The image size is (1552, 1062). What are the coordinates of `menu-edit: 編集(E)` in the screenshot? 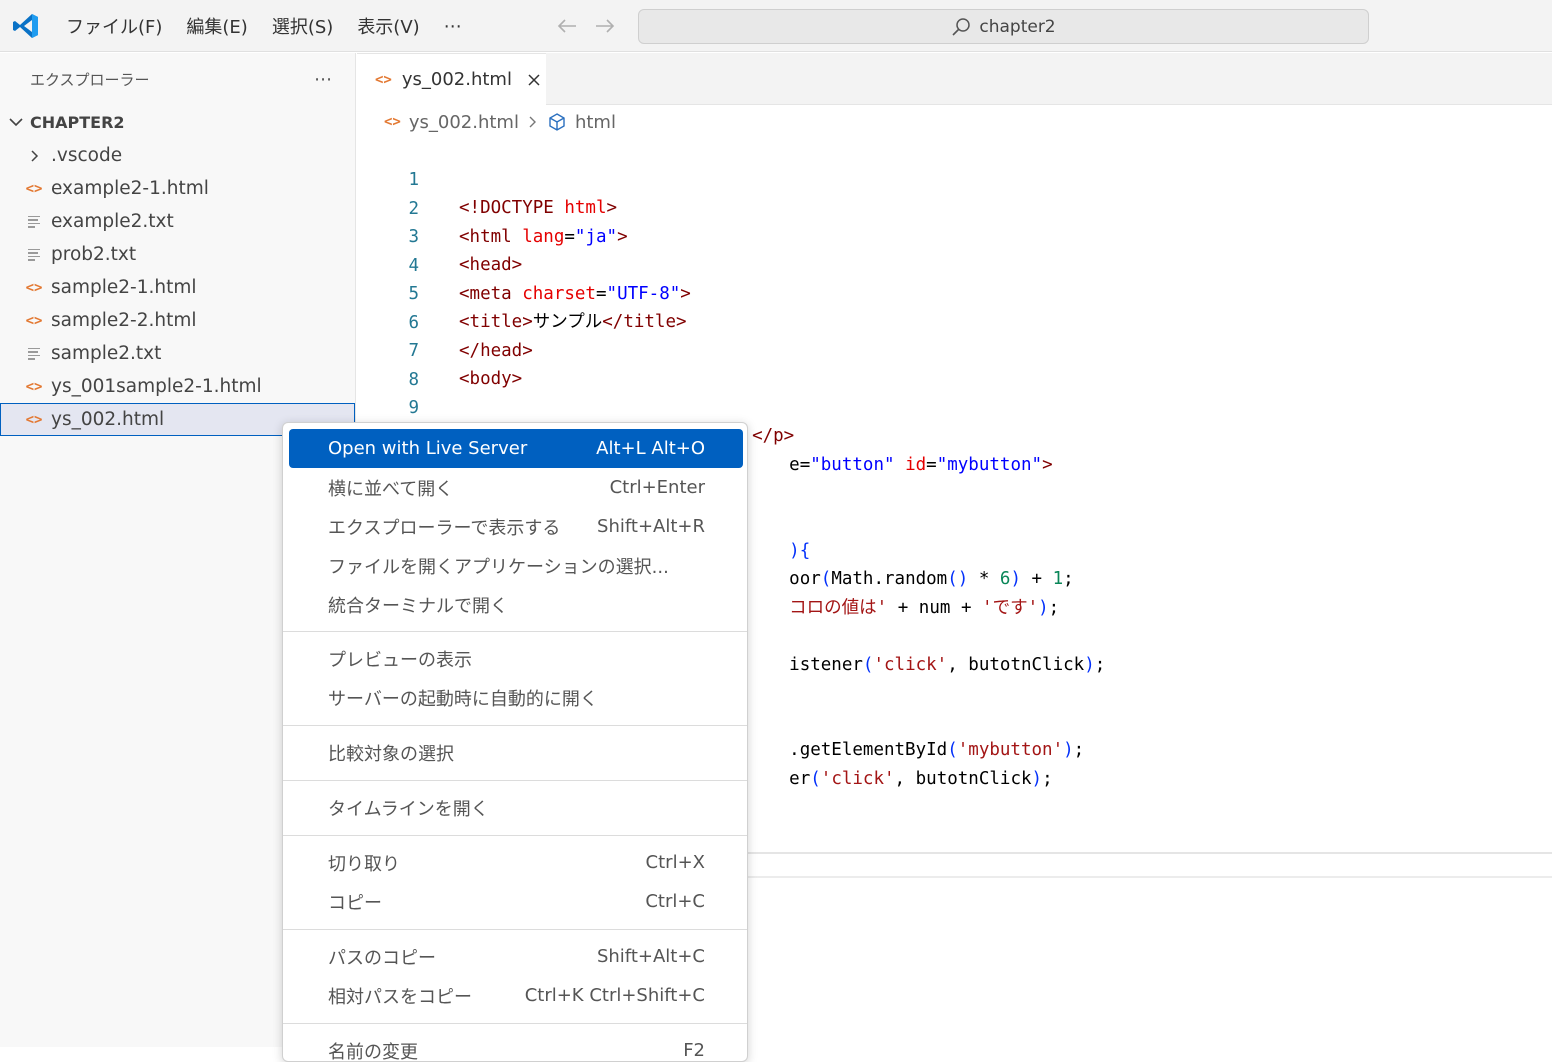 It's located at (216, 26).